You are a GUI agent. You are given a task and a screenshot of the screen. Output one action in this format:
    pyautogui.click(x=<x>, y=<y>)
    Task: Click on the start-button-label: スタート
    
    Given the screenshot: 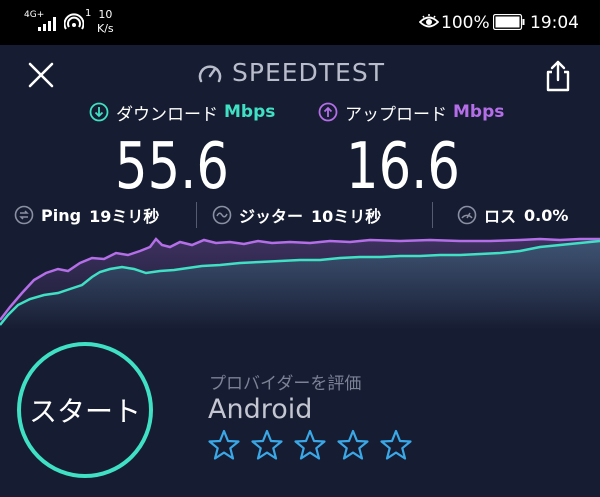 What is the action you would take?
    pyautogui.click(x=84, y=411)
    